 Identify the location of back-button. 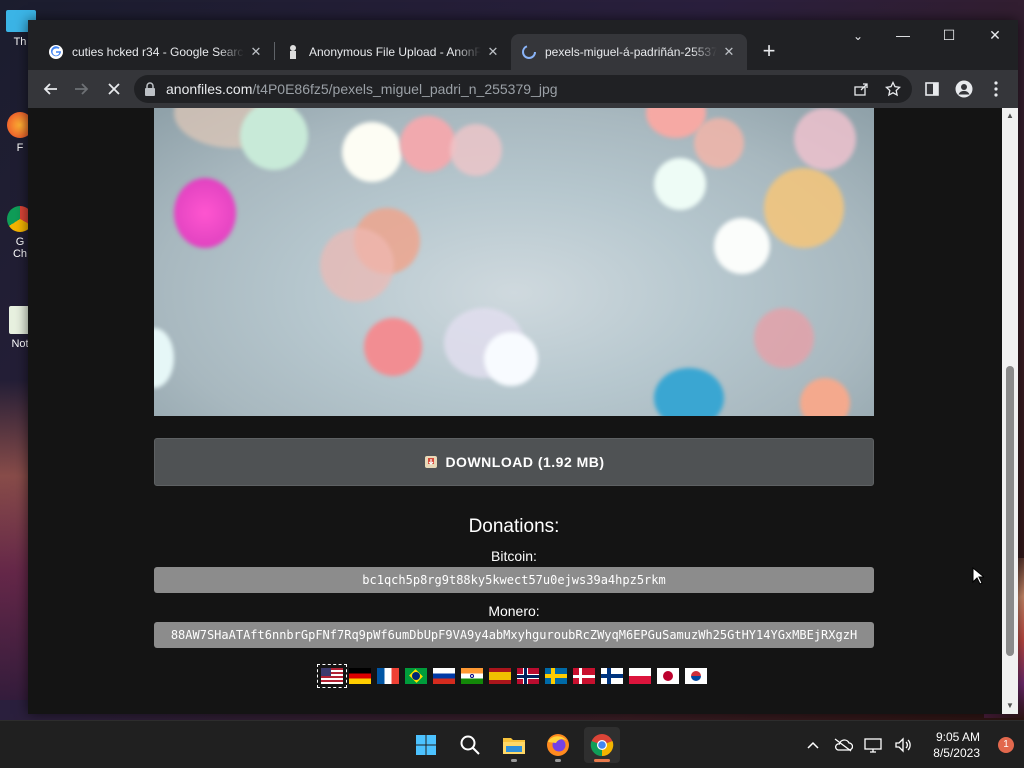
(50, 89).